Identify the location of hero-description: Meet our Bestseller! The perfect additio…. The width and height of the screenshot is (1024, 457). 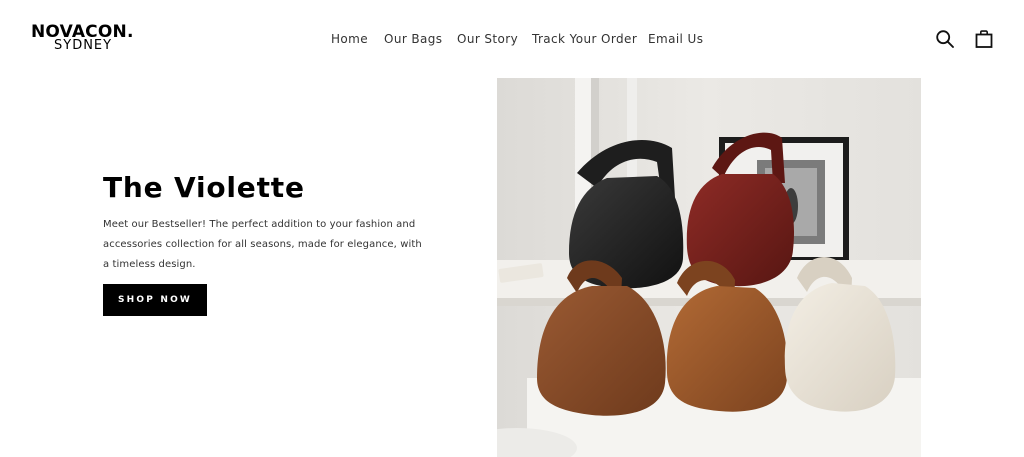
(262, 244).